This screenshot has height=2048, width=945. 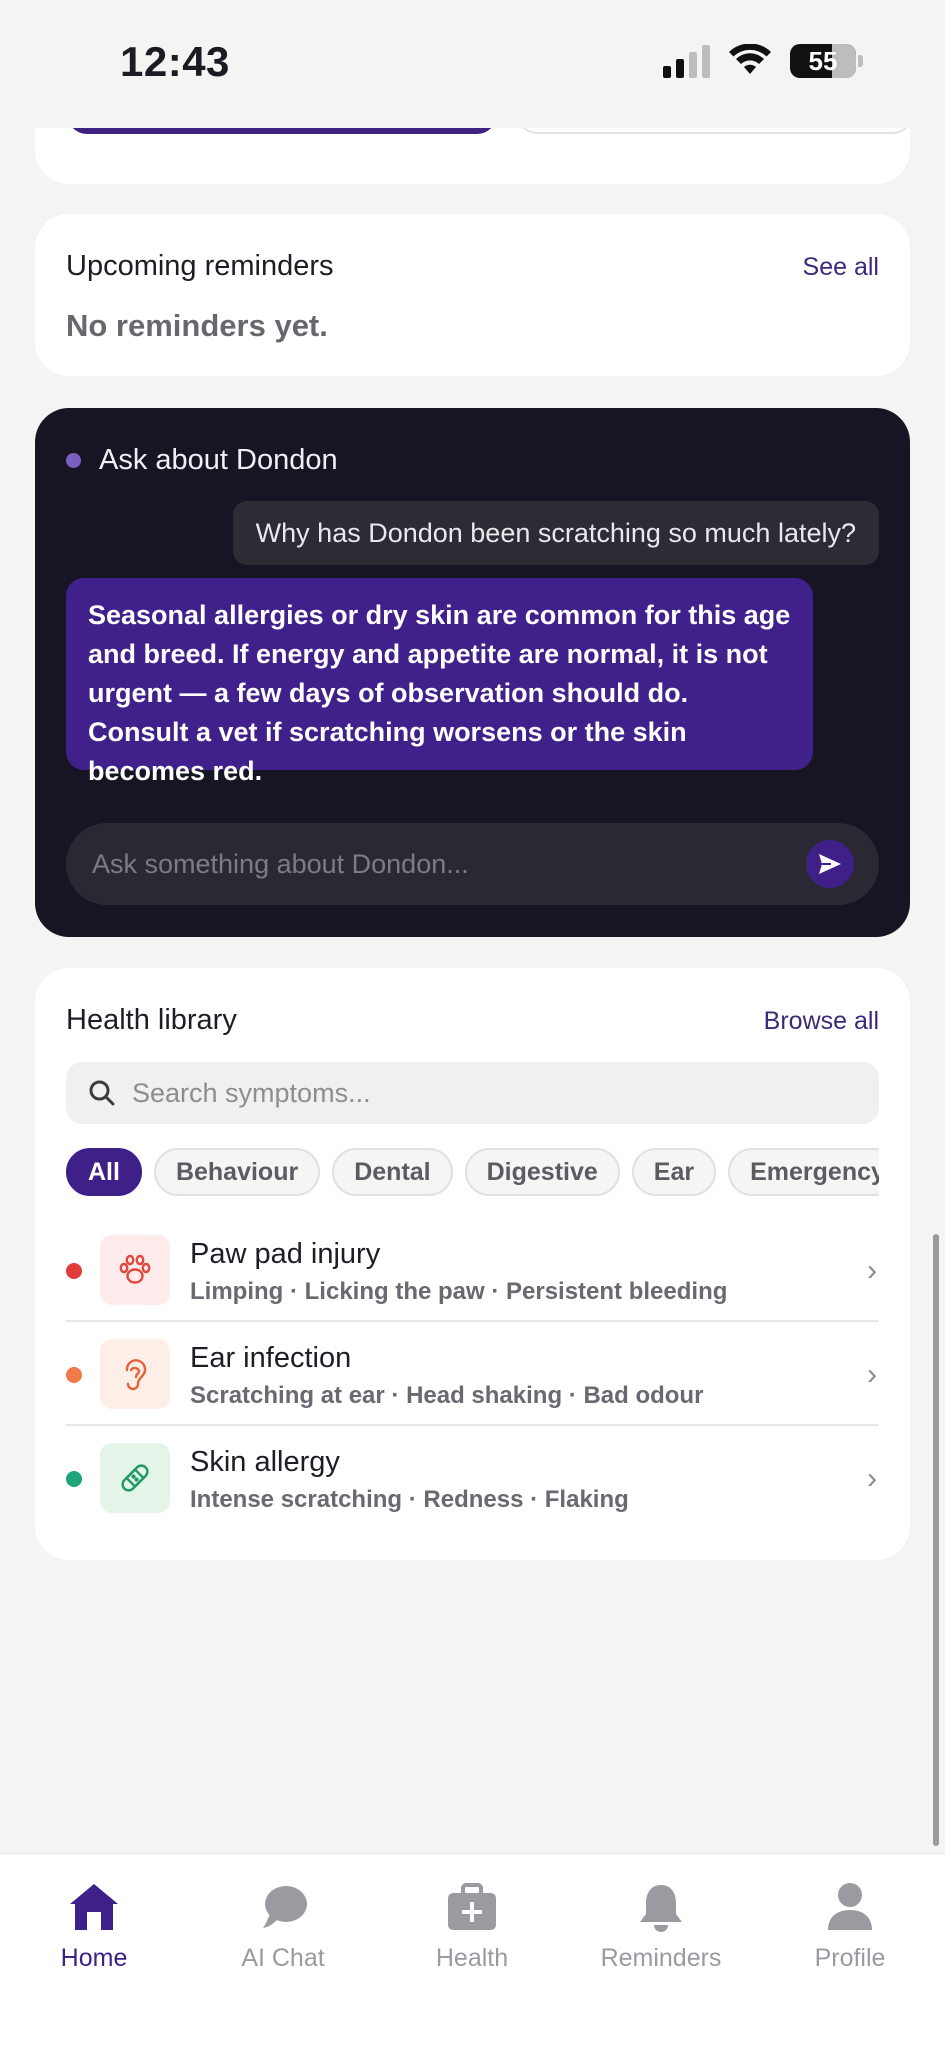 I want to click on status-time: 12:43, so click(x=175, y=61).